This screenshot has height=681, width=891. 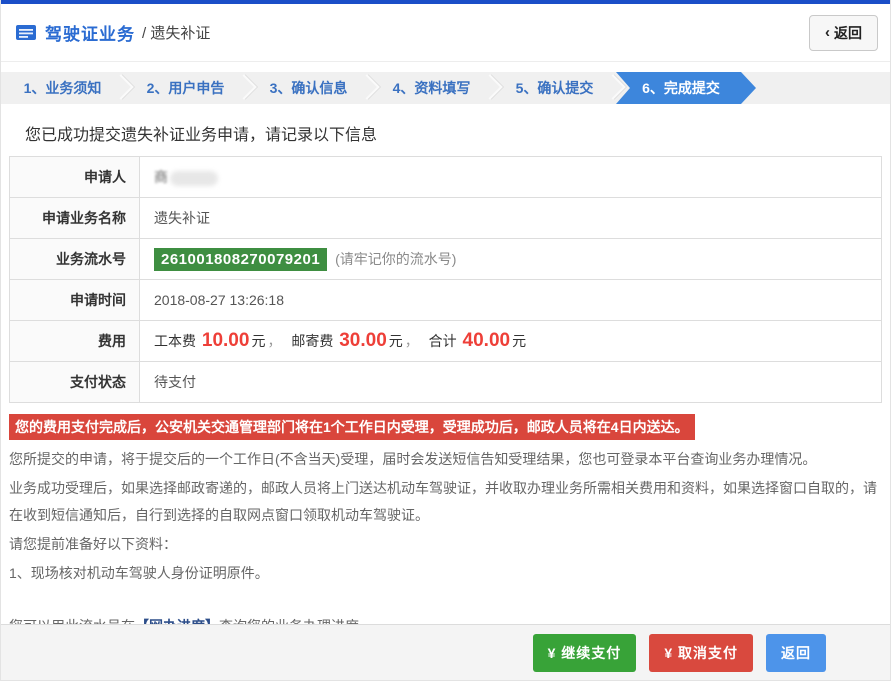 I want to click on fee-item-label: 邮寄费, so click(x=312, y=341).